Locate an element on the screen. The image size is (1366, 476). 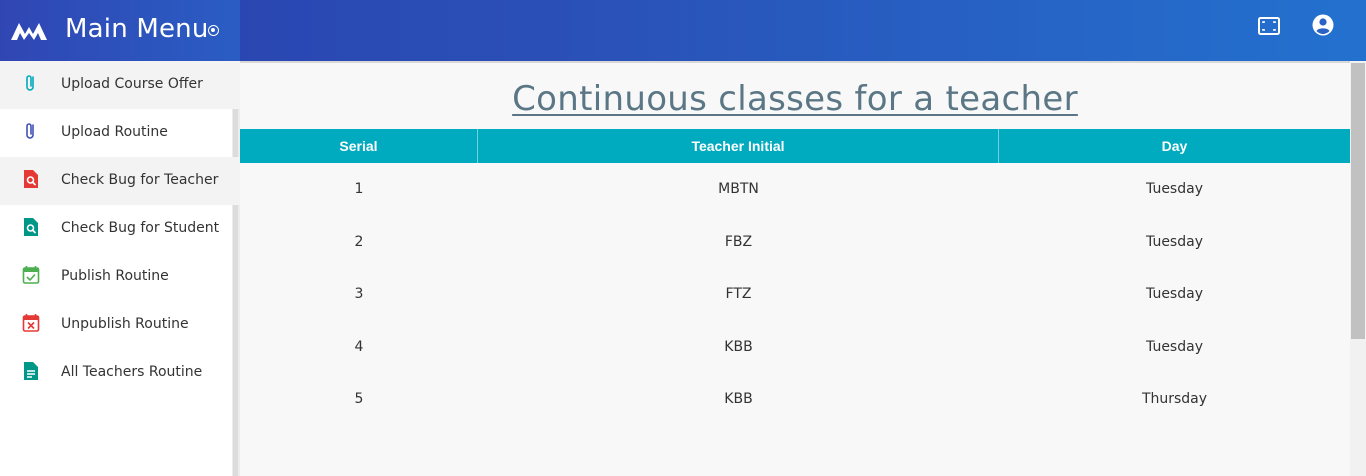
cell-serial: 4 is located at coordinates (359, 347).